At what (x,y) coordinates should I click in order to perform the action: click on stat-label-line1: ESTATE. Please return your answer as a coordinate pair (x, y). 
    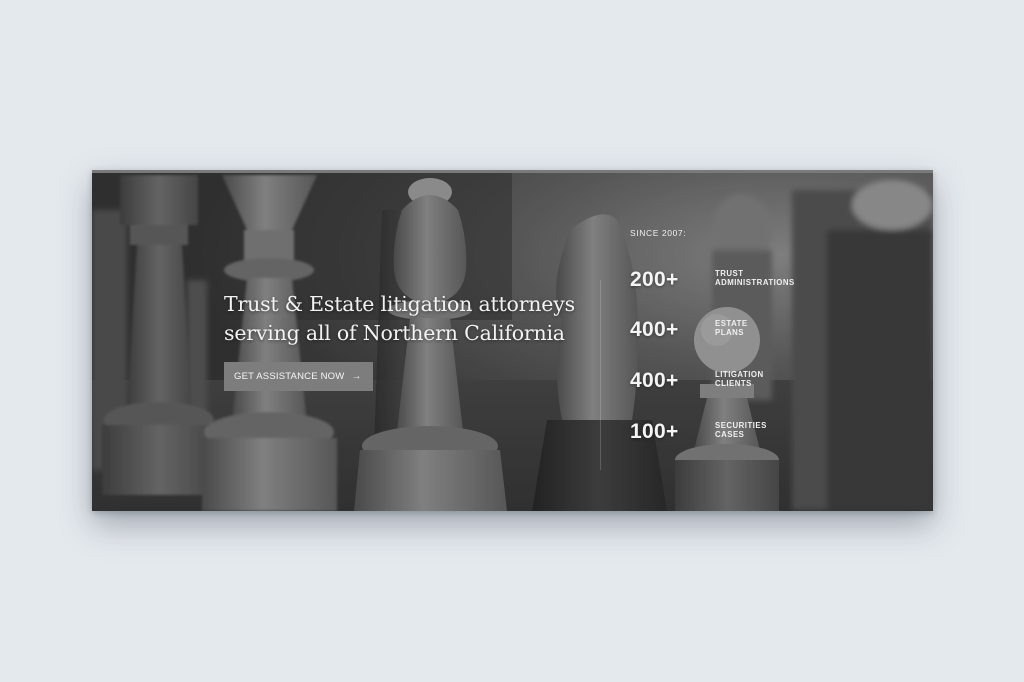
    Looking at the image, I should click on (731, 323).